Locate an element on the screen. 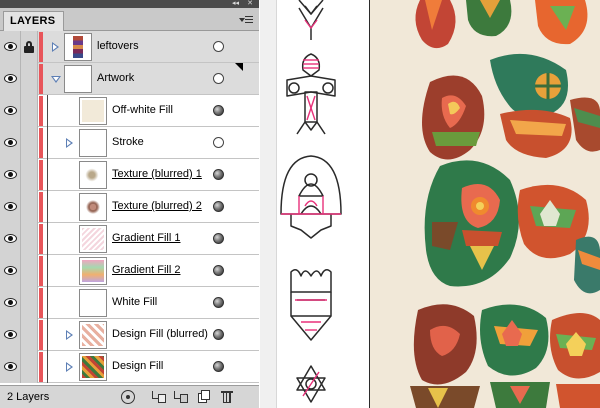 This screenshot has width=600, height=408. layer-row-design-fill-blurred: Design Fill (blurred) is located at coordinates (129, 335).